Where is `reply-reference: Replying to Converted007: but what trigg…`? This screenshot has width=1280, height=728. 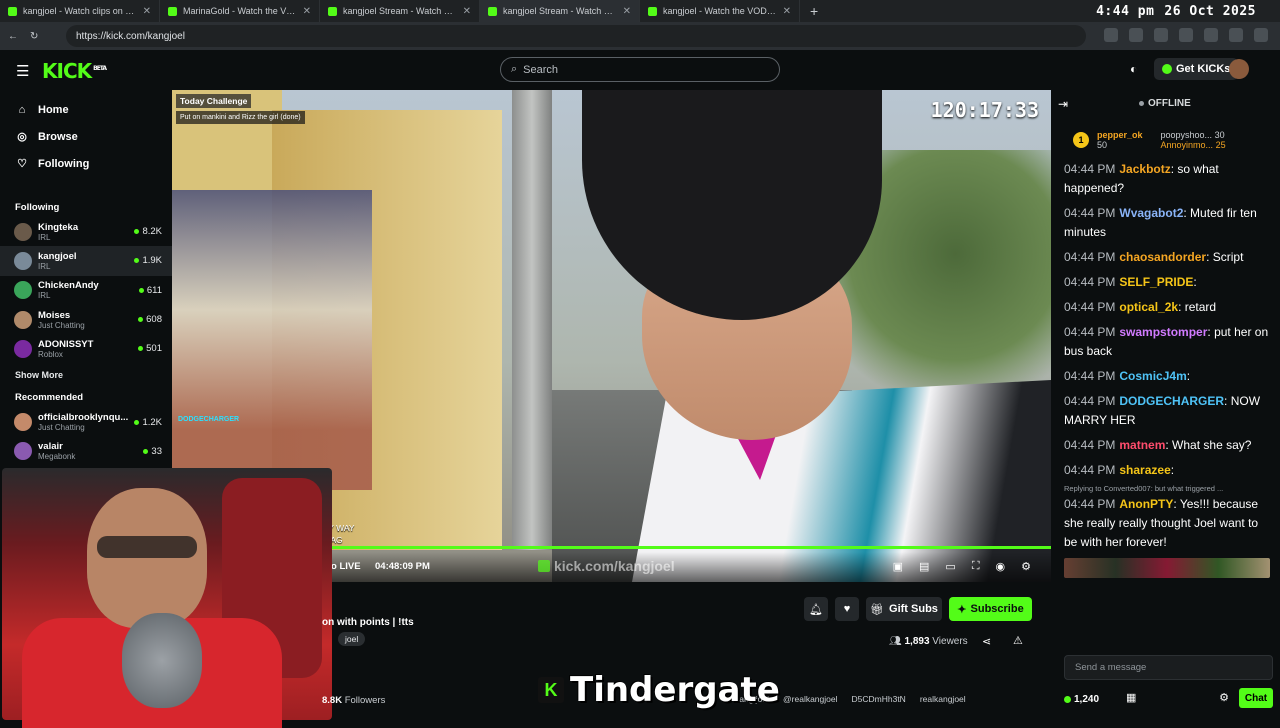
reply-reference: Replying to Converted007: but what trigg… is located at coordinates (1167, 488).